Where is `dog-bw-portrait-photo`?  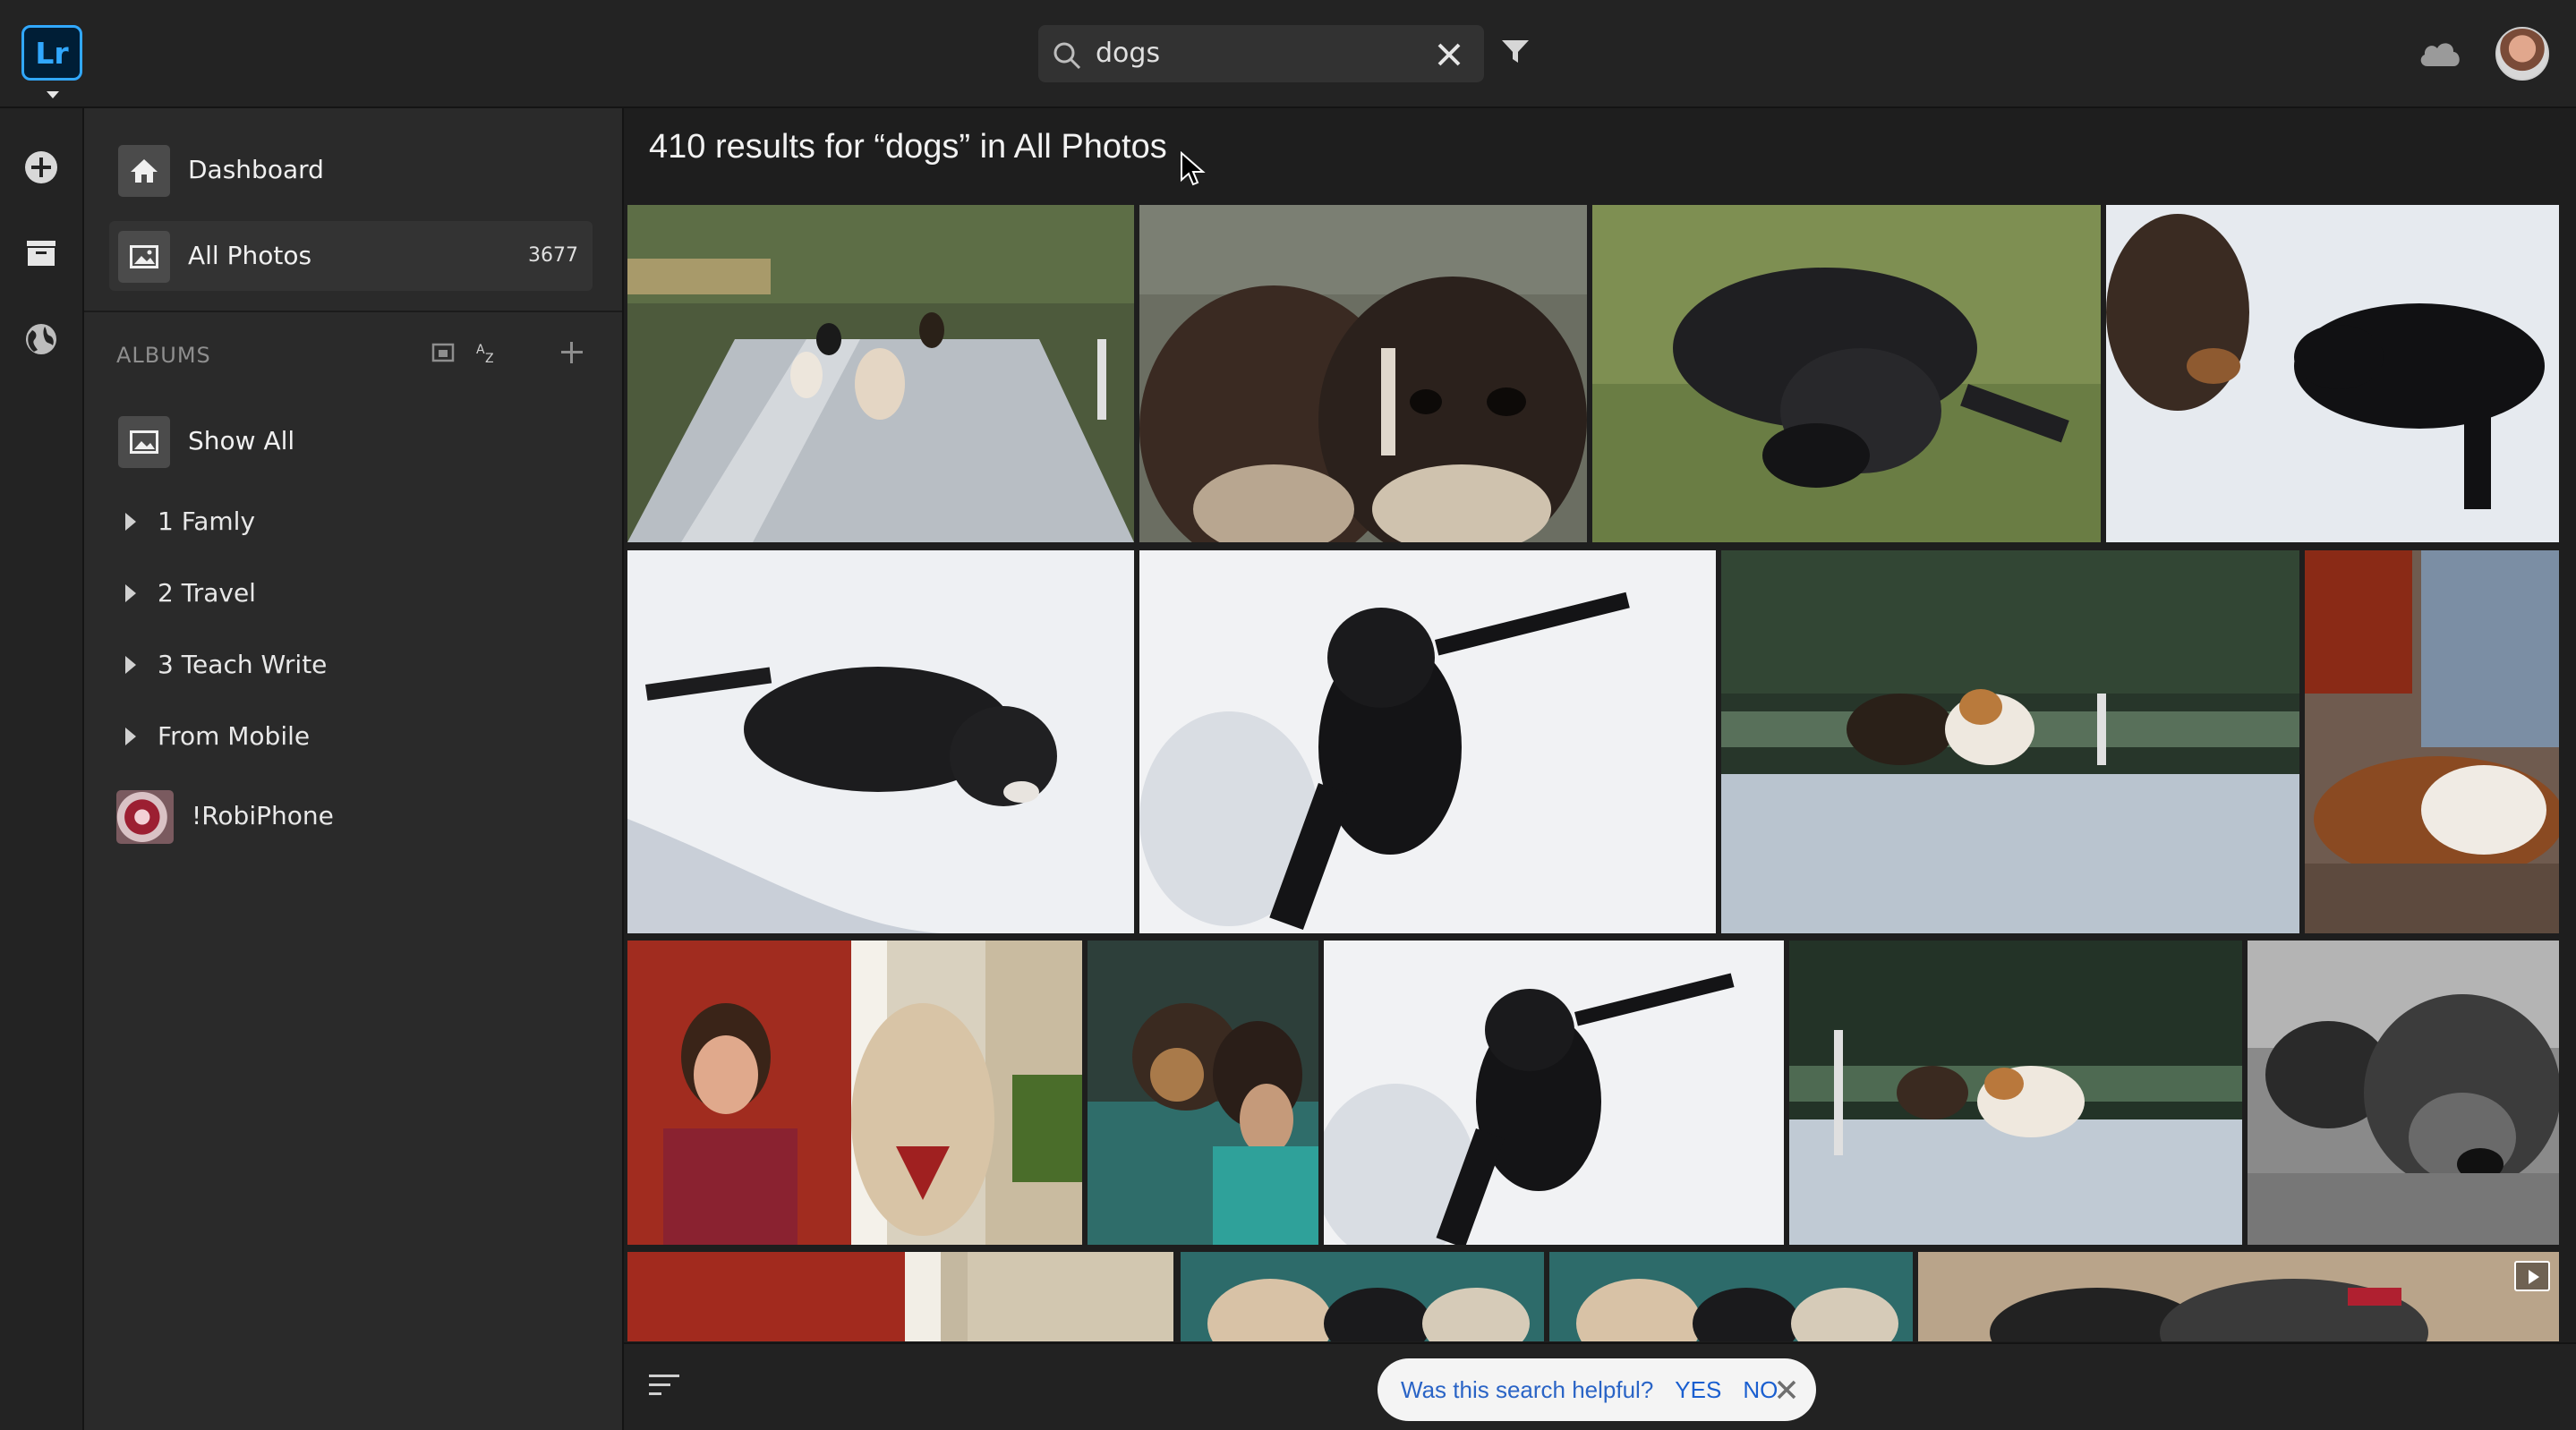
dog-bw-portrait-photo is located at coordinates (2403, 1093).